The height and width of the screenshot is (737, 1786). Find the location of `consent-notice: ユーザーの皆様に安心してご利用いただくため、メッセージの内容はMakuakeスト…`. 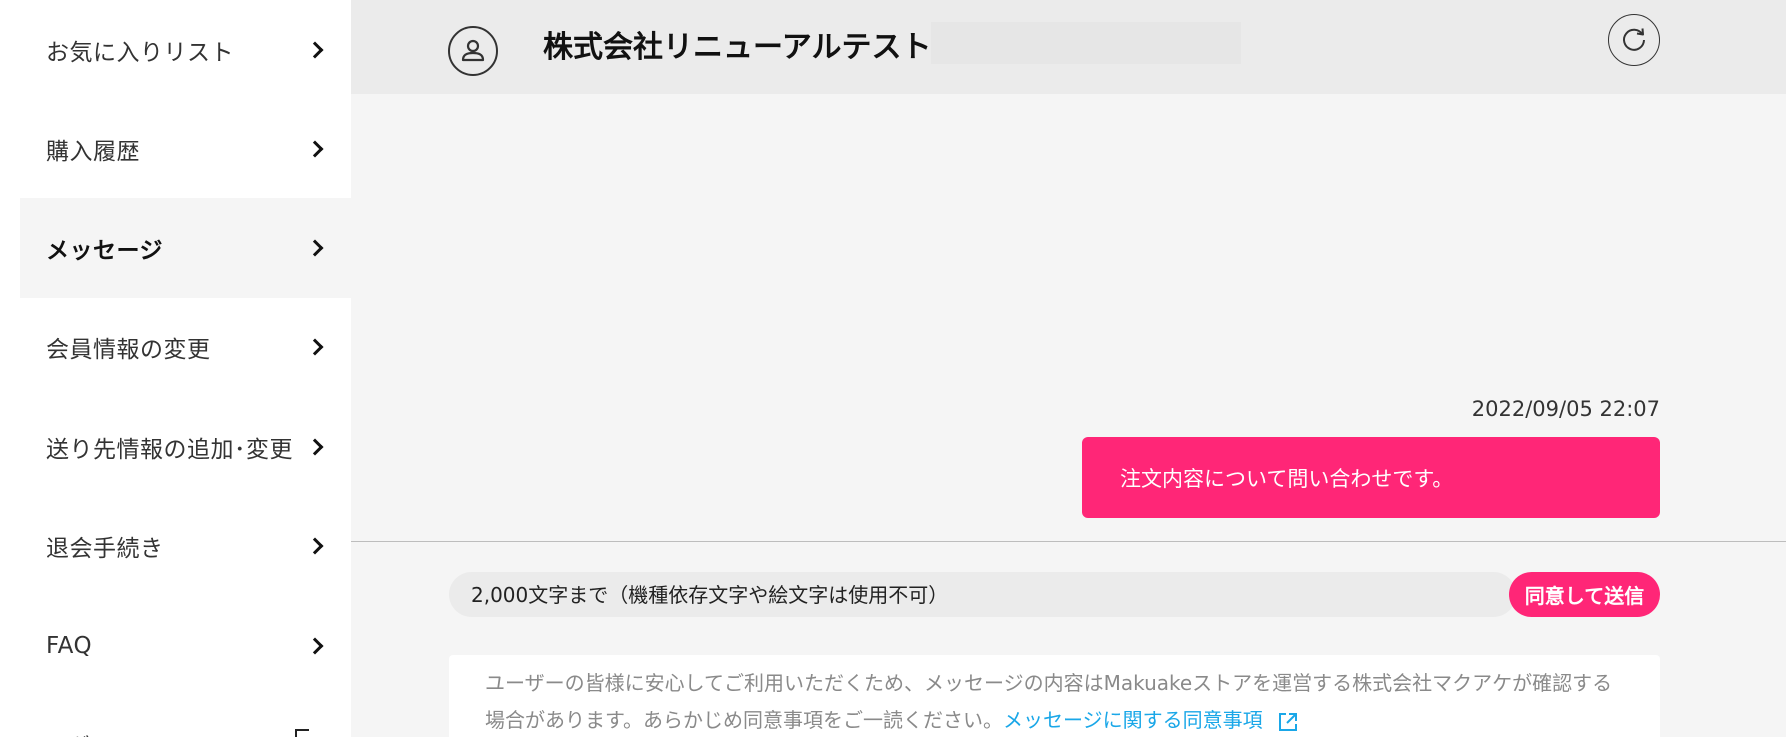

consent-notice: ユーザーの皆様に安心してご利用いただくため、メッセージの内容はMakuakeスト… is located at coordinates (1054, 696).